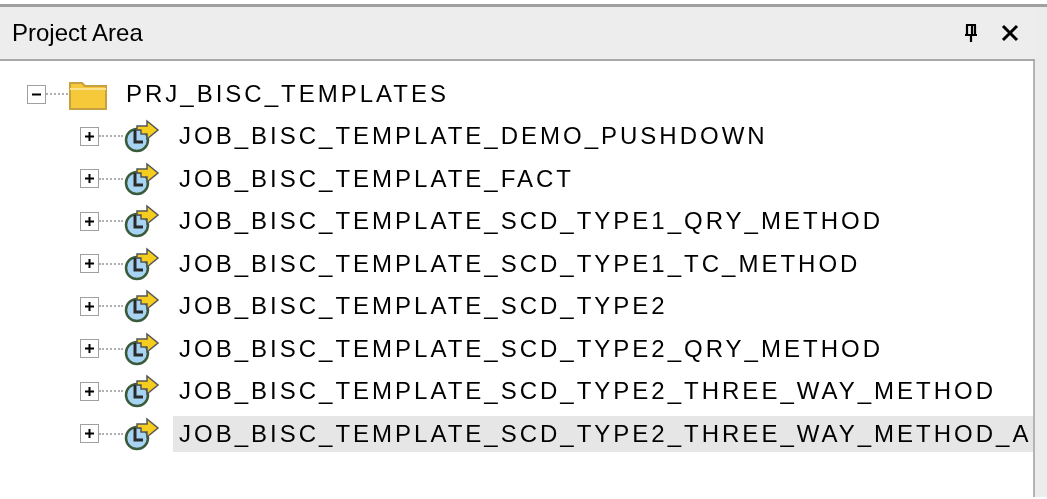 The width and height of the screenshot is (1047, 499). Describe the element at coordinates (285, 94) in the screenshot. I see `tree-item: PRJ_BISC_TEMPLATES` at that location.